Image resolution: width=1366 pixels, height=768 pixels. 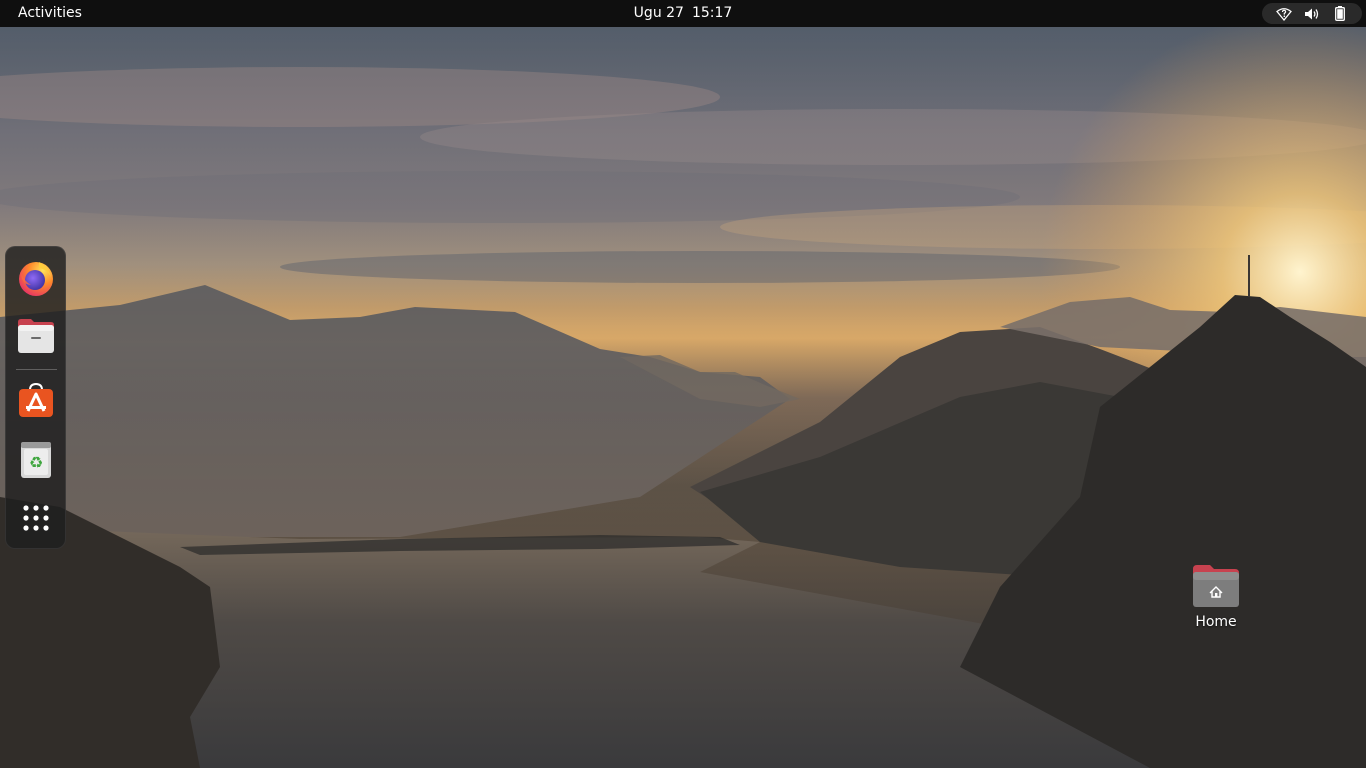 What do you see at coordinates (712, 13) in the screenshot?
I see `clock-time: 15:17` at bounding box center [712, 13].